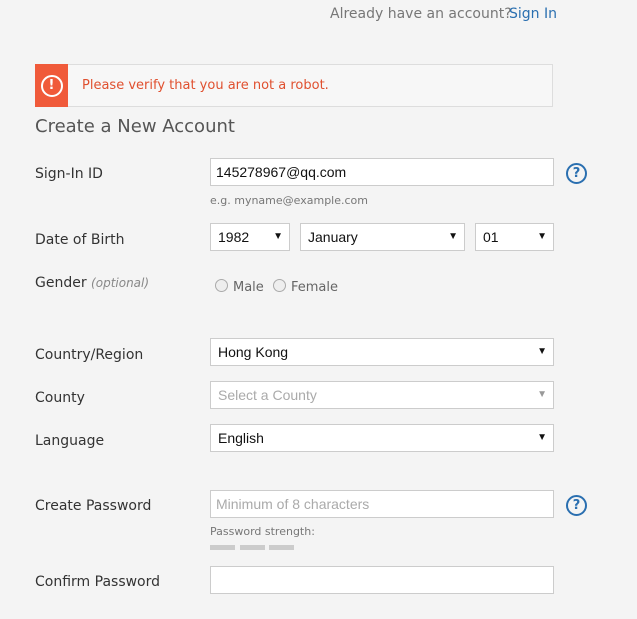 The image size is (637, 619). Describe the element at coordinates (205, 85) in the screenshot. I see `alert-message: Please verify that you are not a robot.` at that location.